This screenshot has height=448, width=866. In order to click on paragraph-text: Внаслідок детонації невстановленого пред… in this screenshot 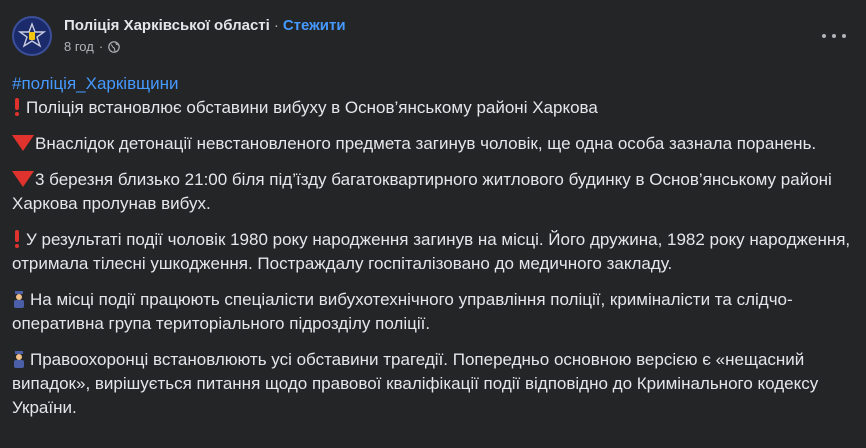, I will do `click(426, 143)`.